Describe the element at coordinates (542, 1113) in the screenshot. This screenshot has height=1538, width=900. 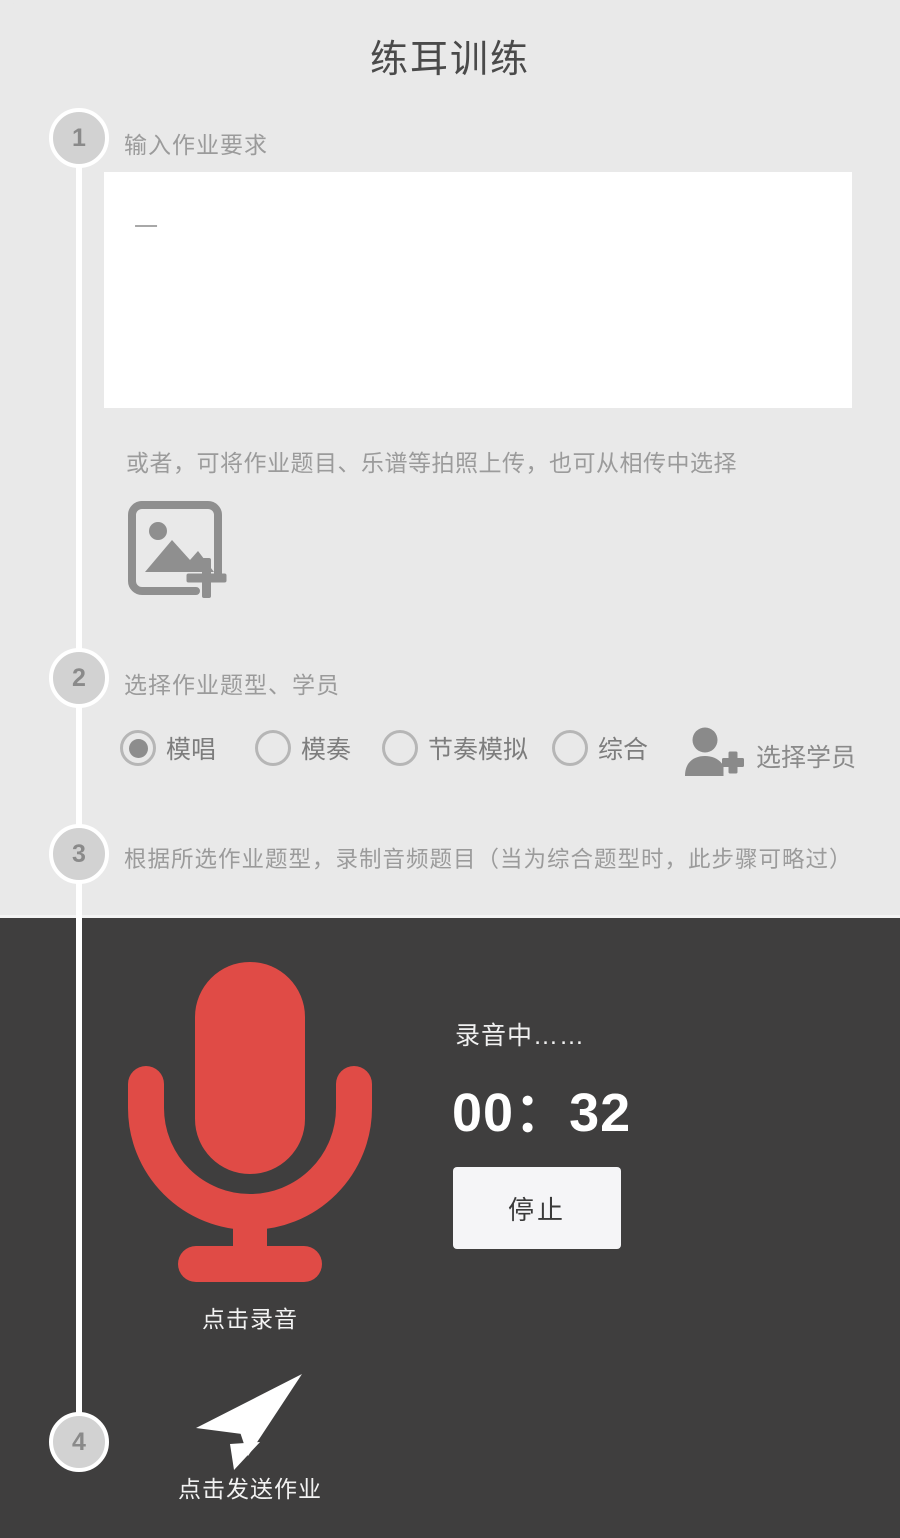
I see `recording-timer: 00：32` at that location.